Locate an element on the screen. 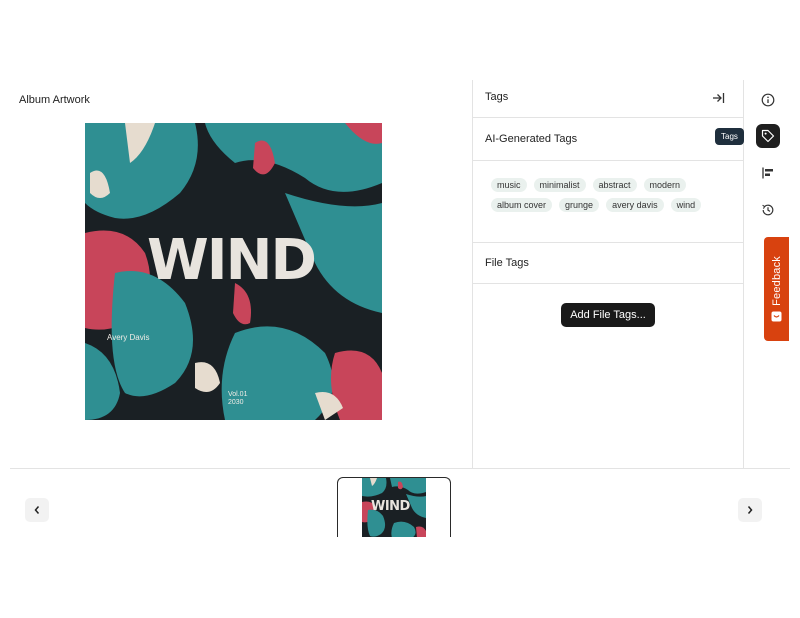  ai-tag-chip: wind is located at coordinates (686, 205).